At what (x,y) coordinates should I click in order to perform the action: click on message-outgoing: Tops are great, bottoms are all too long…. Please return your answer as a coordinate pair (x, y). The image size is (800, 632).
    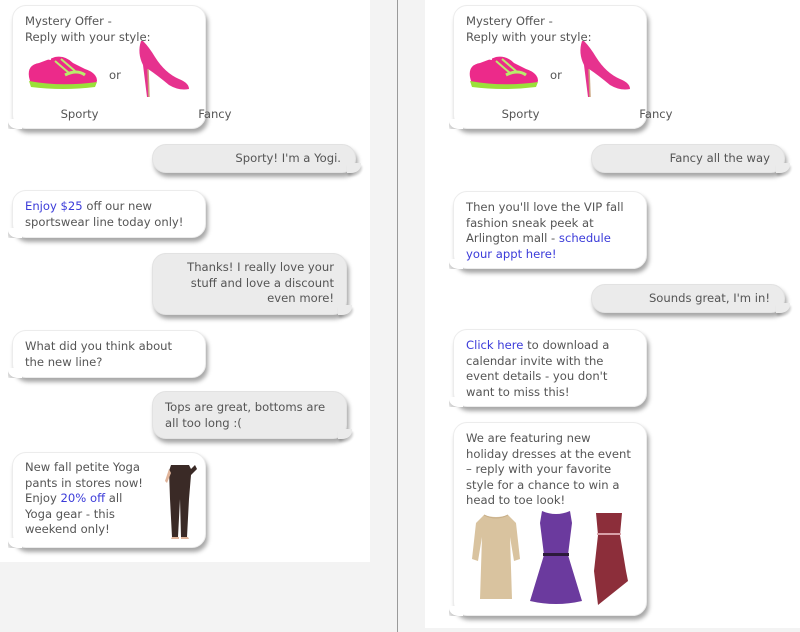
    Looking at the image, I should click on (252, 415).